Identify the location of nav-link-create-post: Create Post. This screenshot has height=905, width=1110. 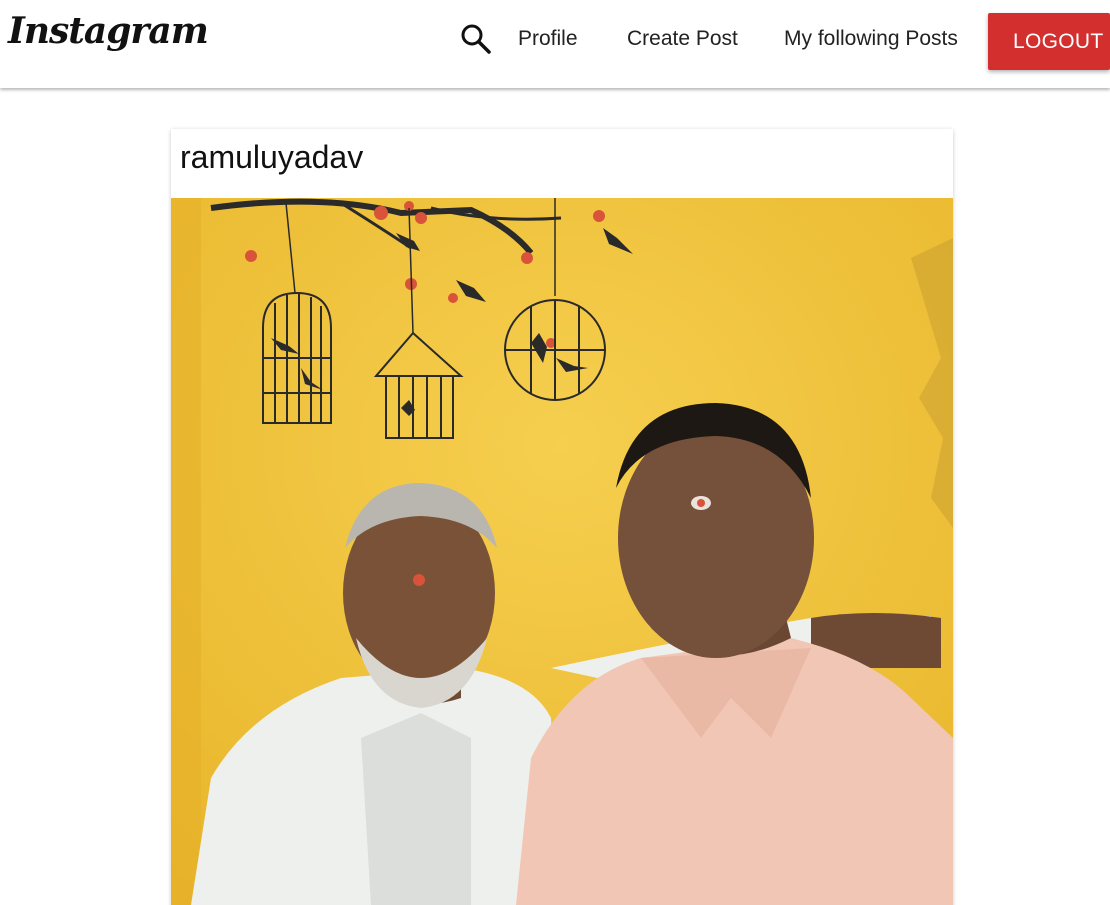
(682, 39).